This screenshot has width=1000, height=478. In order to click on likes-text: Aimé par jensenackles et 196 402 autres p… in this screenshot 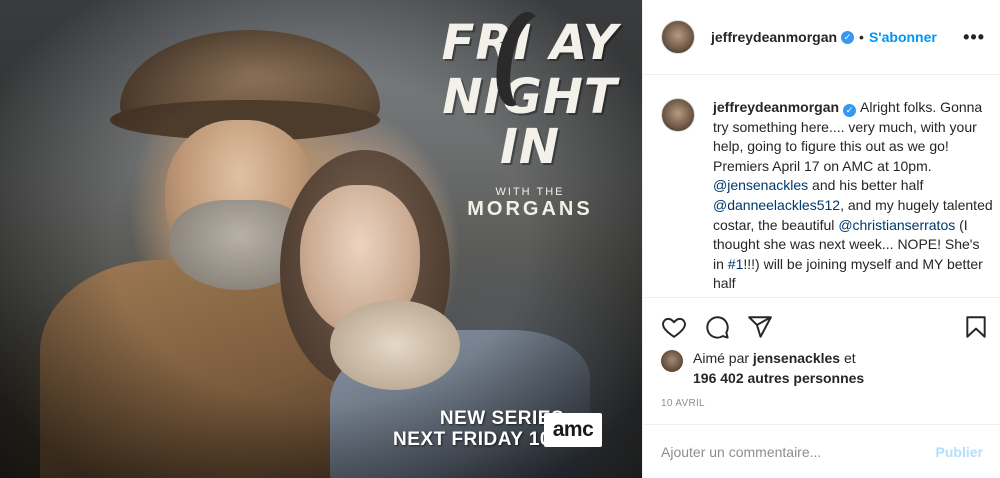, I will do `click(842, 368)`.